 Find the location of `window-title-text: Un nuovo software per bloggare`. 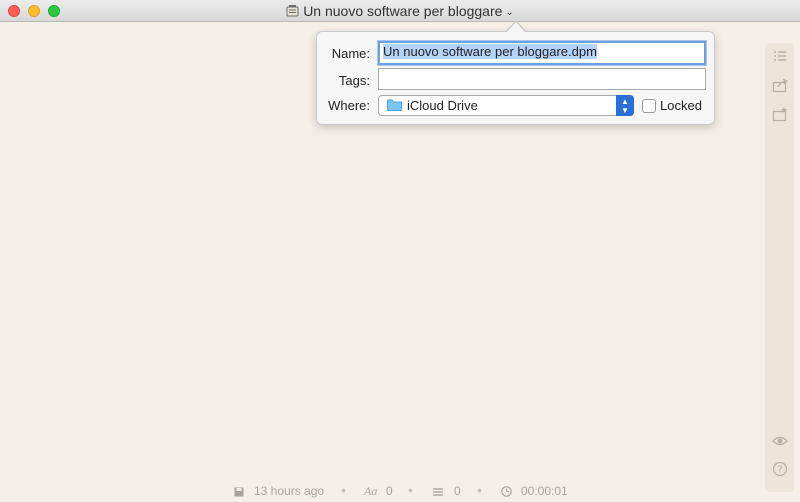

window-title-text: Un nuovo software per bloggare is located at coordinates (403, 11).